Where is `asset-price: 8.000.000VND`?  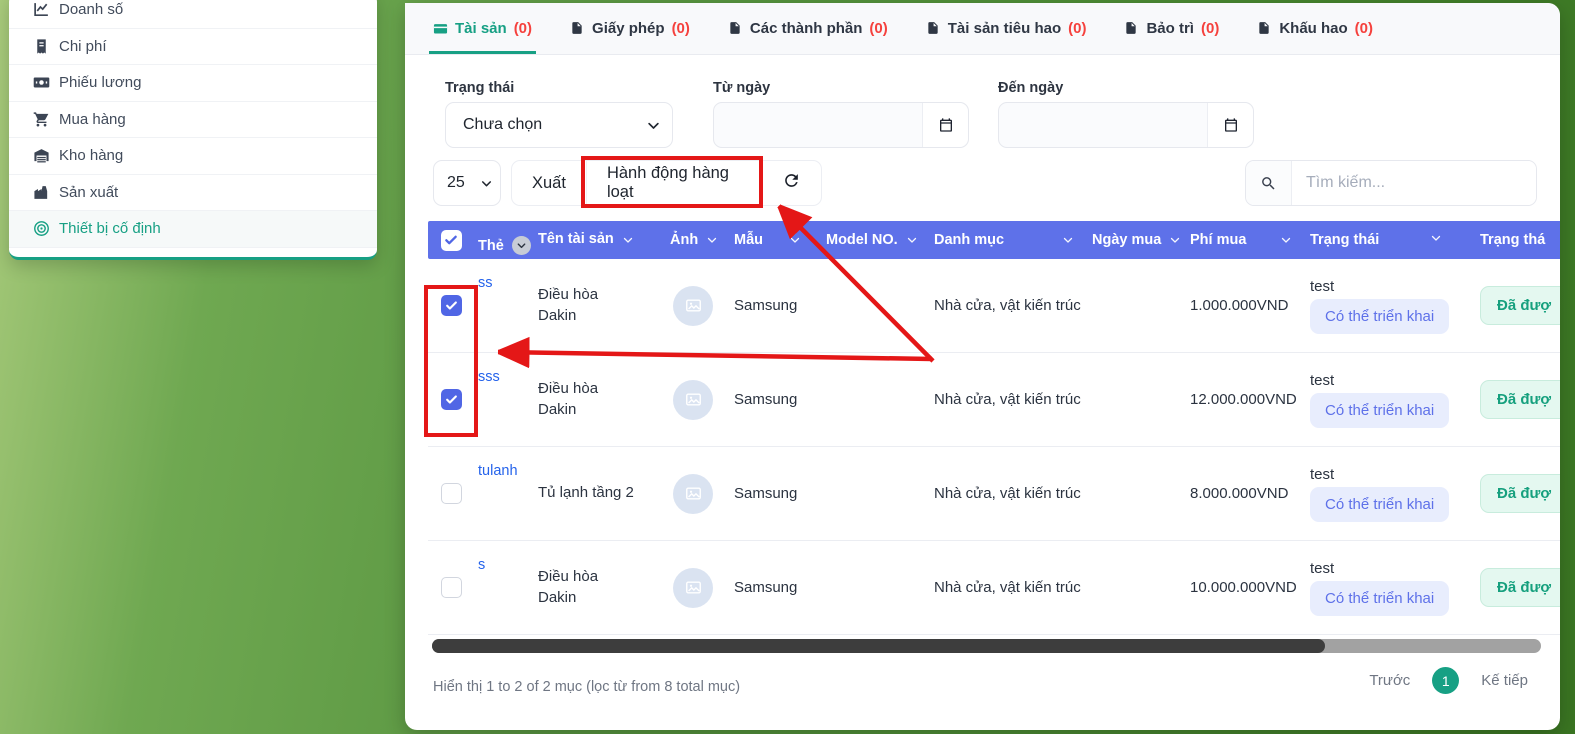 asset-price: 8.000.000VND is located at coordinates (1239, 493).